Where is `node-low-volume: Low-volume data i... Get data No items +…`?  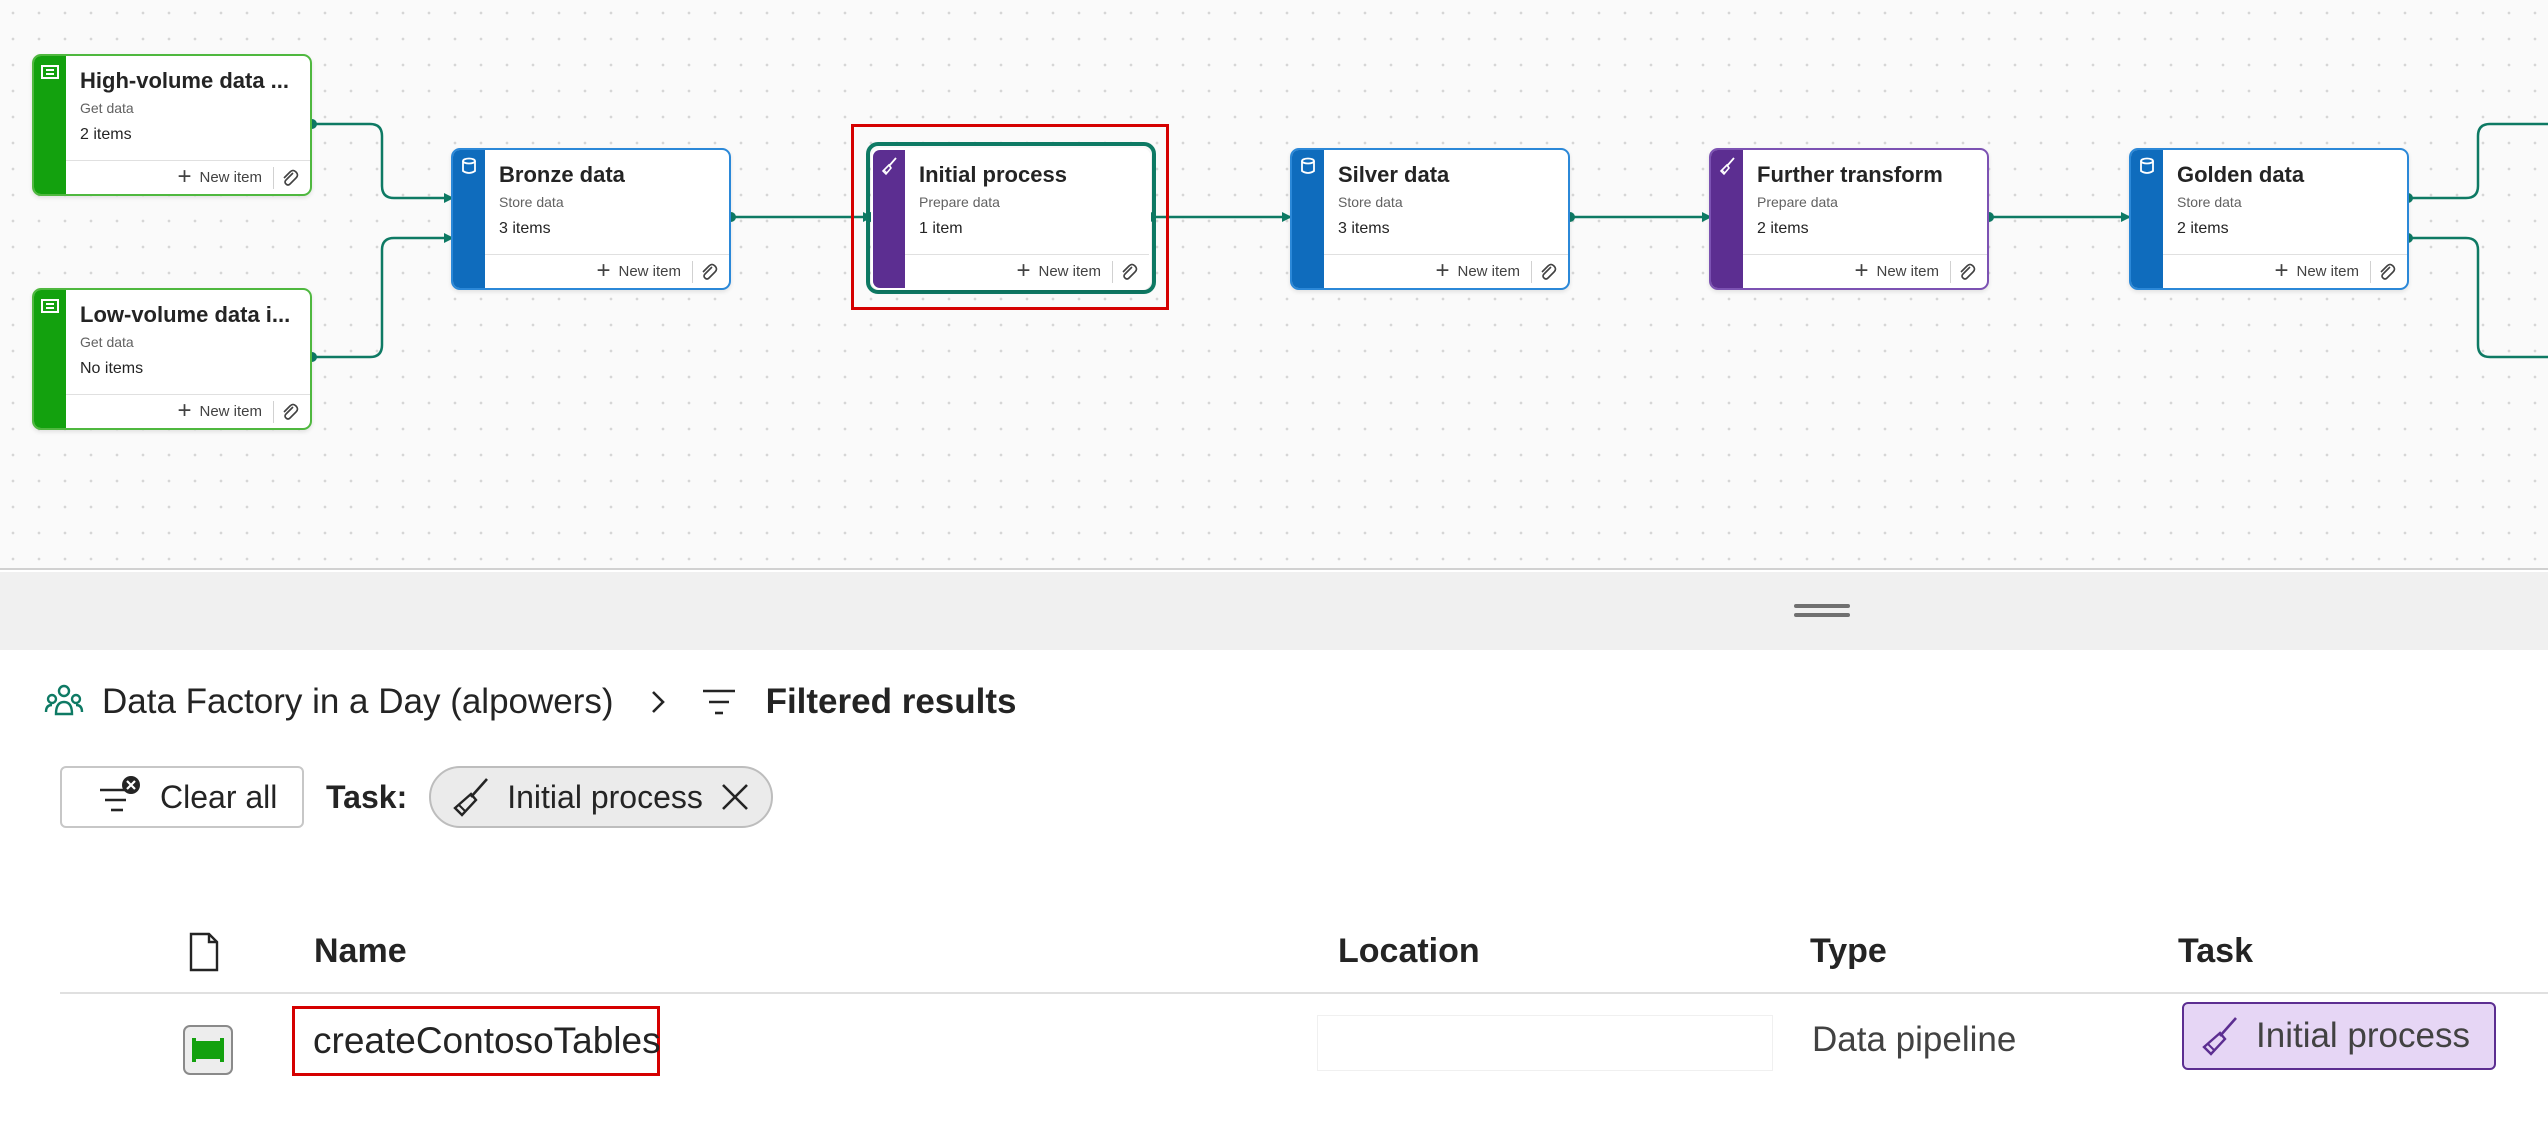 node-low-volume: Low-volume data i... Get data No items +… is located at coordinates (172, 359).